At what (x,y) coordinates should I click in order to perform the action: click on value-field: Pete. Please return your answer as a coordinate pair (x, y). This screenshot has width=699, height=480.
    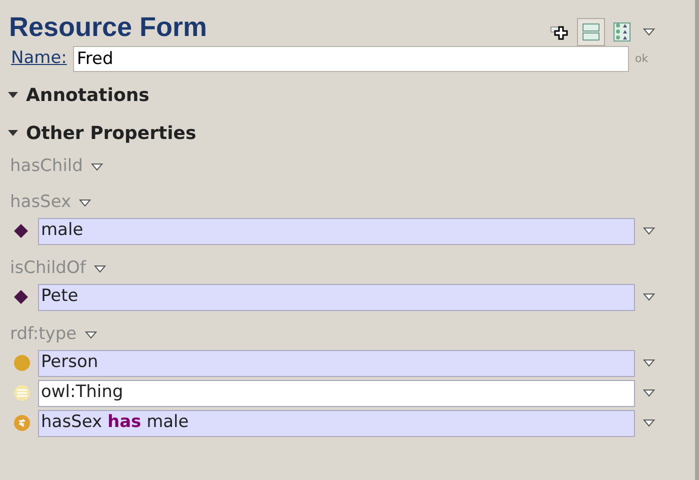
    Looking at the image, I should click on (336, 297).